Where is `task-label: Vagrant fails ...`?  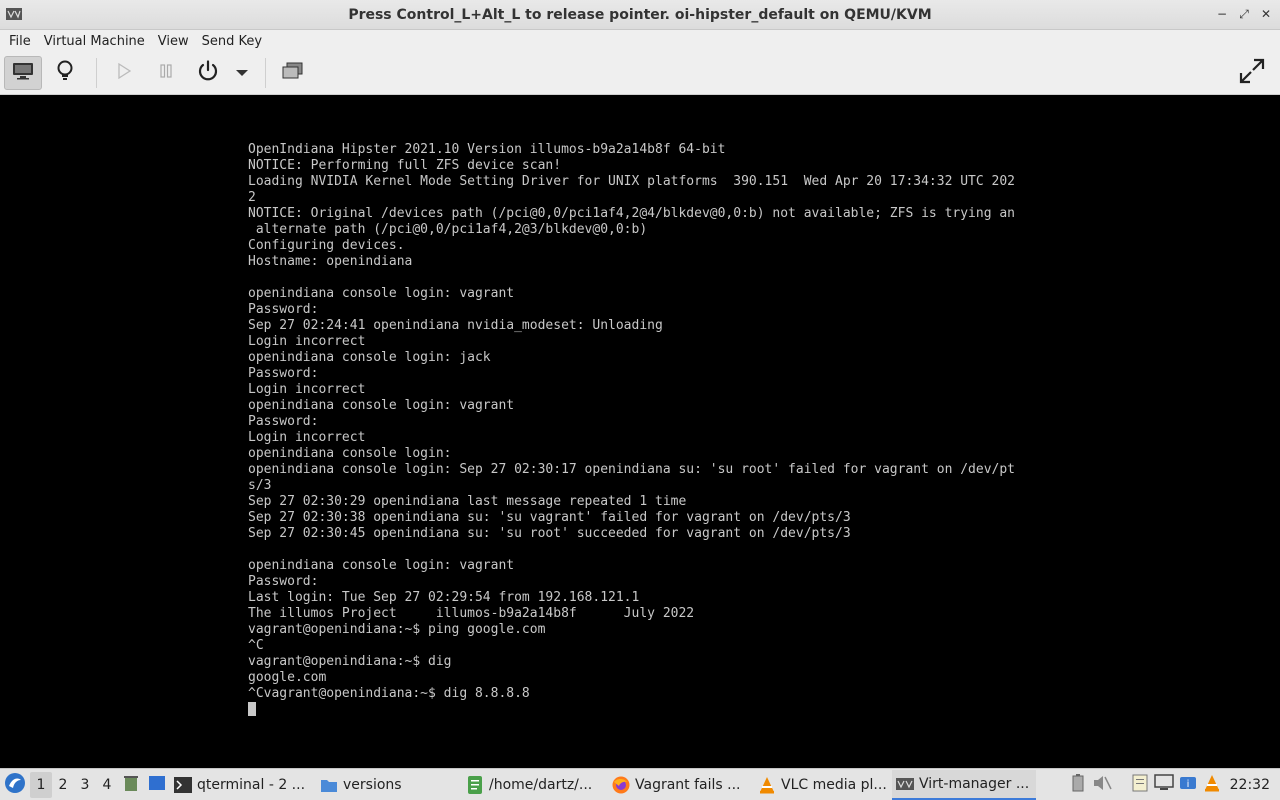 task-label: Vagrant fails ... is located at coordinates (688, 784).